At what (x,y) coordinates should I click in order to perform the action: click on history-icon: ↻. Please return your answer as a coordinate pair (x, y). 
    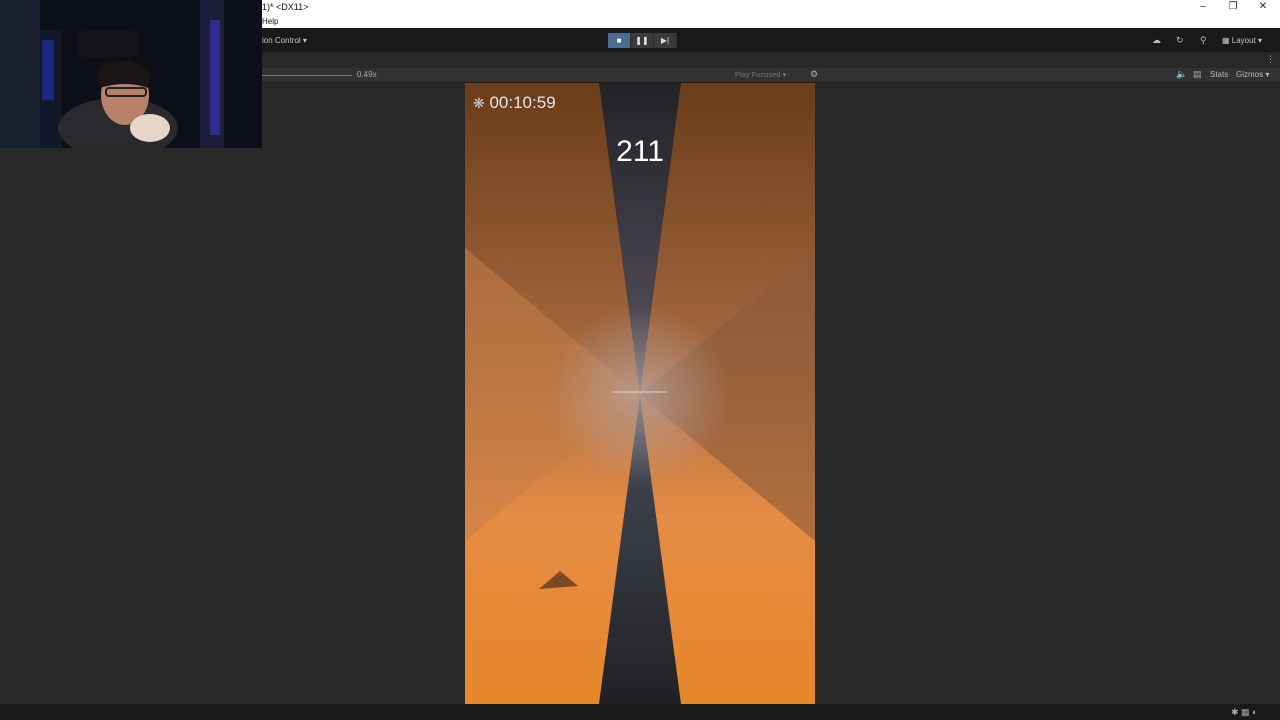
    Looking at the image, I should click on (1180, 40).